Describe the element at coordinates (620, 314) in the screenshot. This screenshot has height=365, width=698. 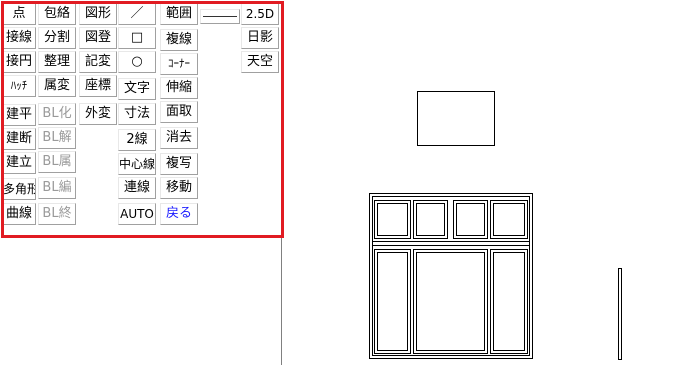
I see `drawn-vertical-bar` at that location.